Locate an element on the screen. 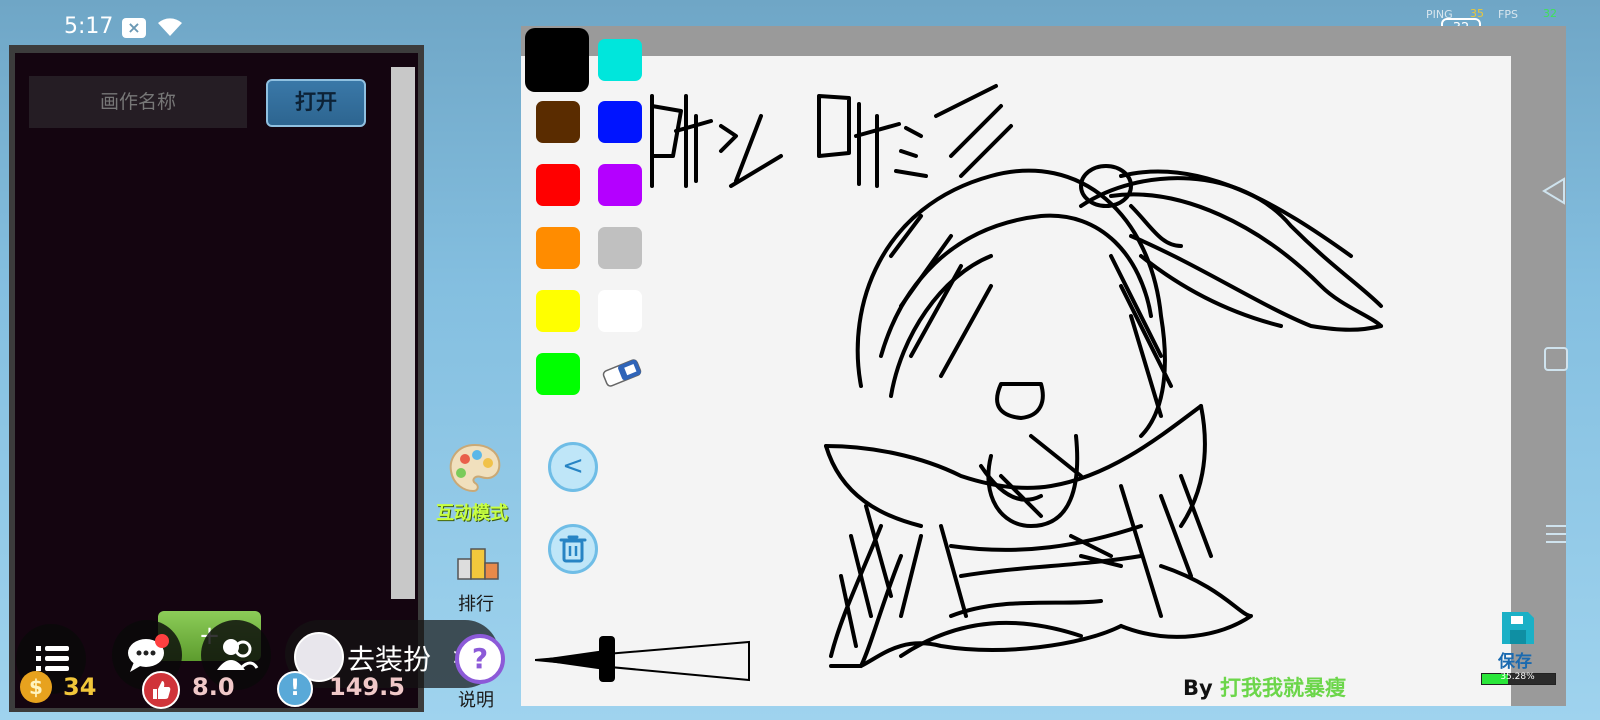  palette-icon is located at coordinates (475, 468).